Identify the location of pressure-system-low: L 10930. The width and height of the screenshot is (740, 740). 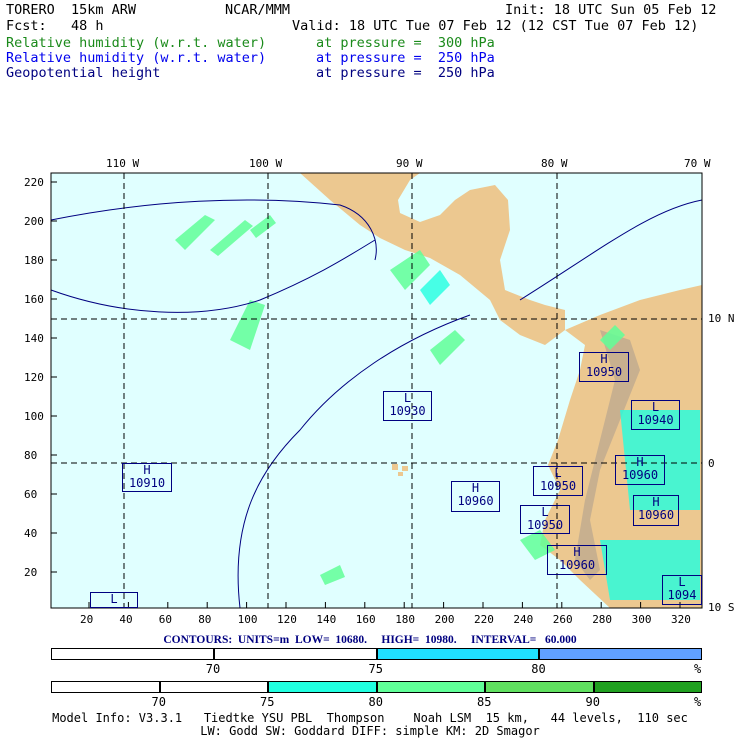
(407, 406).